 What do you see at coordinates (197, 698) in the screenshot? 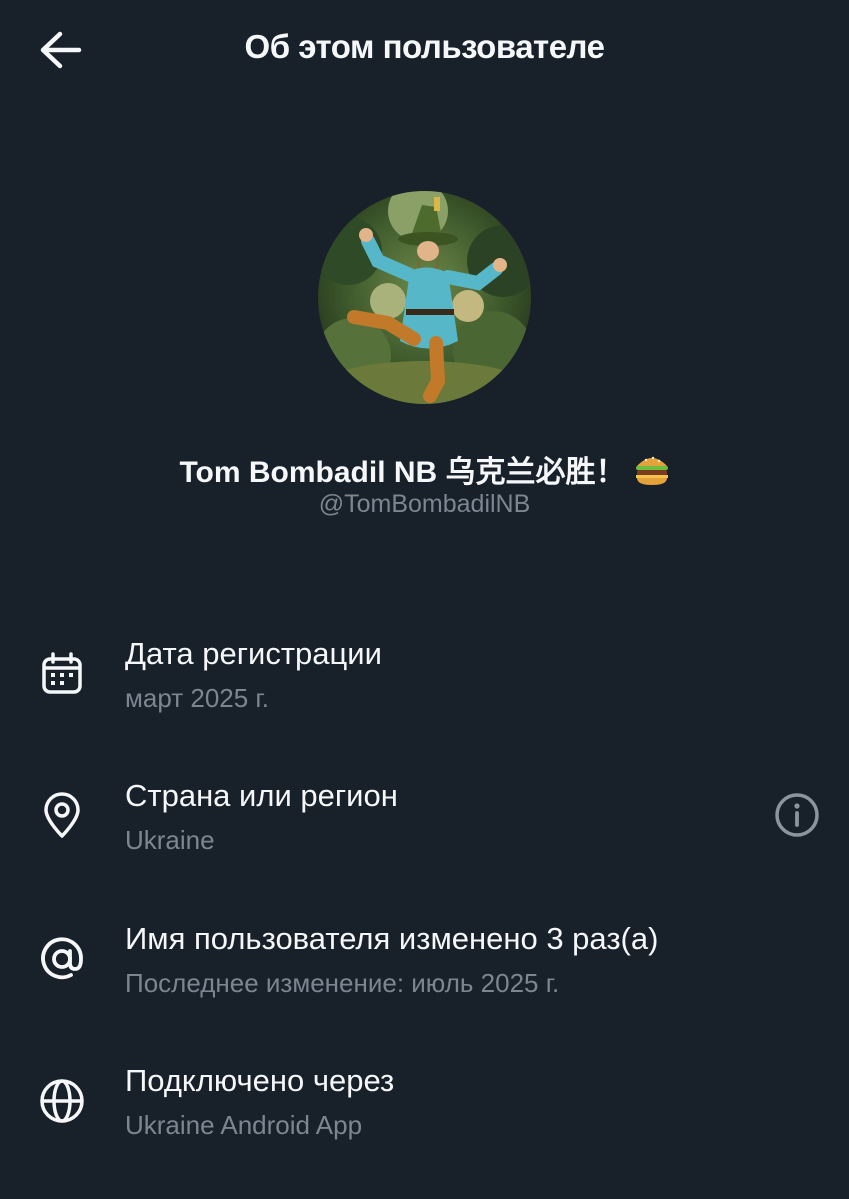
I see `registration-date-value: март 2025 г.` at bounding box center [197, 698].